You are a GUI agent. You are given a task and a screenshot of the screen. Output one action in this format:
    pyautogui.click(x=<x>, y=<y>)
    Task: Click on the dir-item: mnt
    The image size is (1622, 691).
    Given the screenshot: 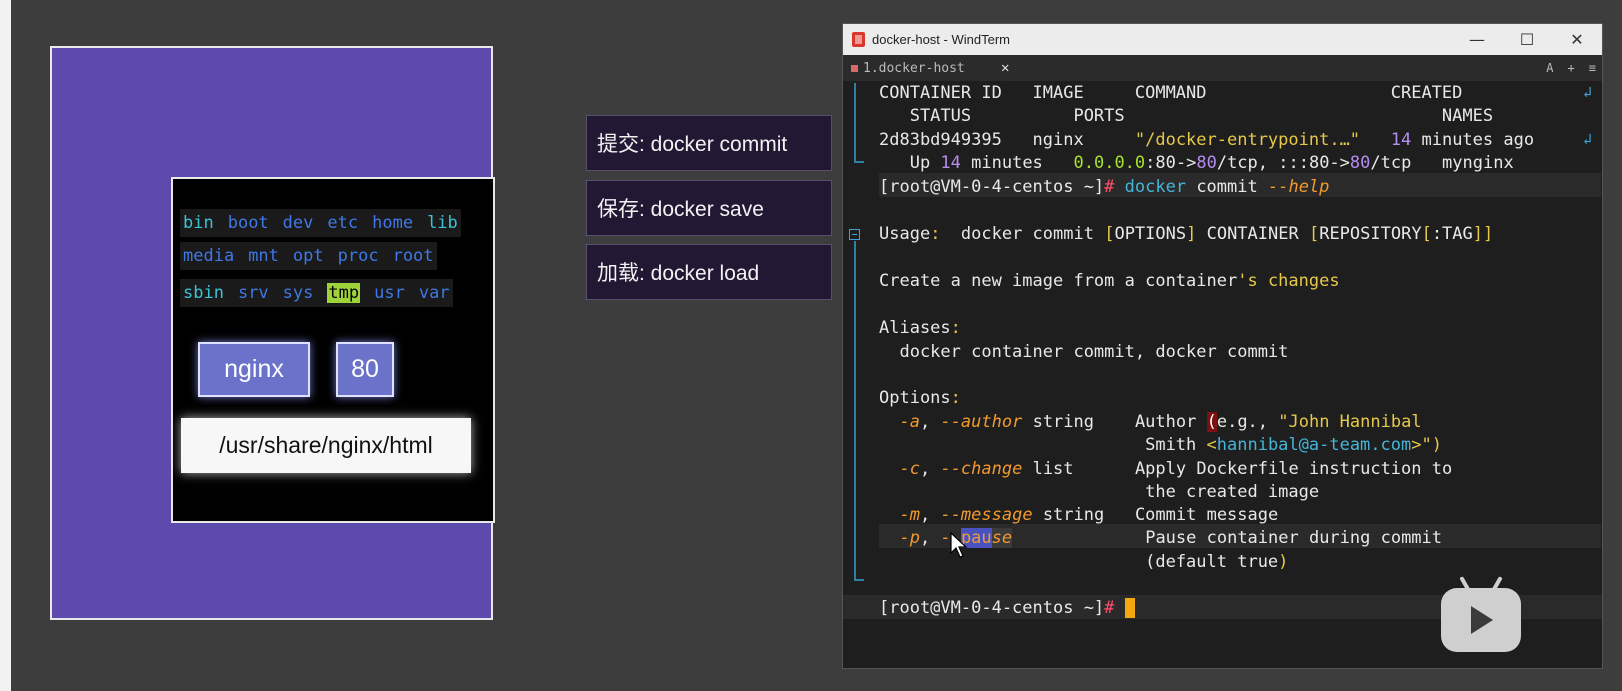 What is the action you would take?
    pyautogui.click(x=263, y=256)
    